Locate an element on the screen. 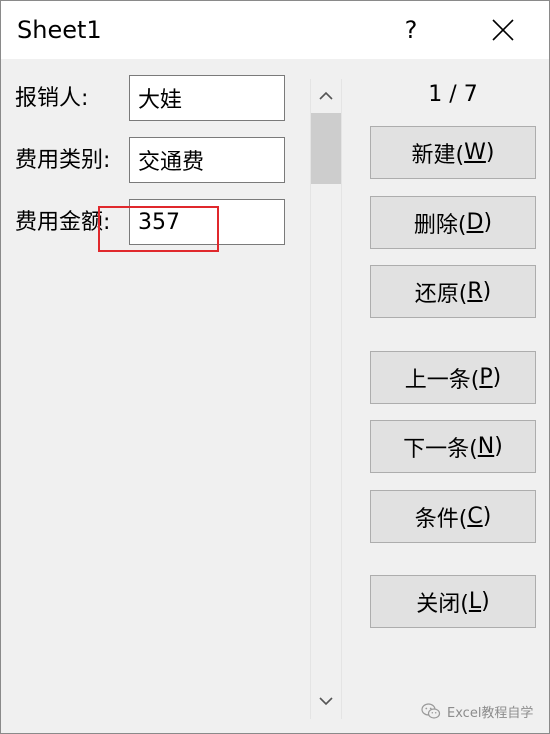 This screenshot has width=550, height=734. scroll-down-button is located at coordinates (326, 703).